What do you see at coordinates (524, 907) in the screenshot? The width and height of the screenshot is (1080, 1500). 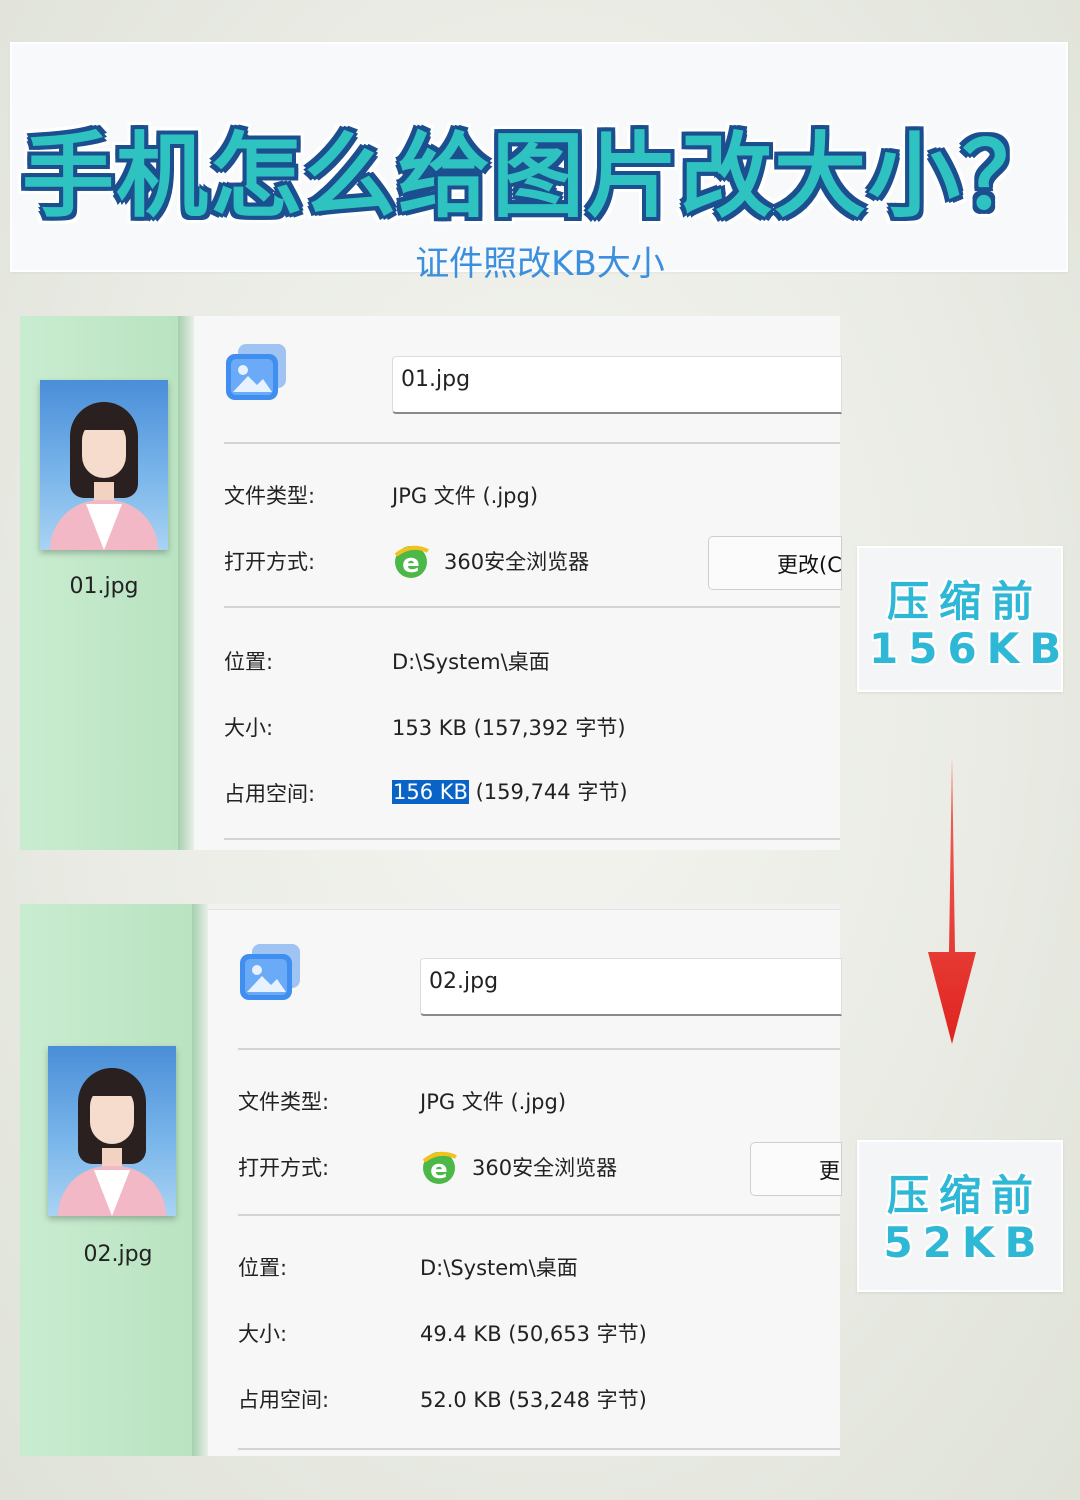 I see `tab-strip` at bounding box center [524, 907].